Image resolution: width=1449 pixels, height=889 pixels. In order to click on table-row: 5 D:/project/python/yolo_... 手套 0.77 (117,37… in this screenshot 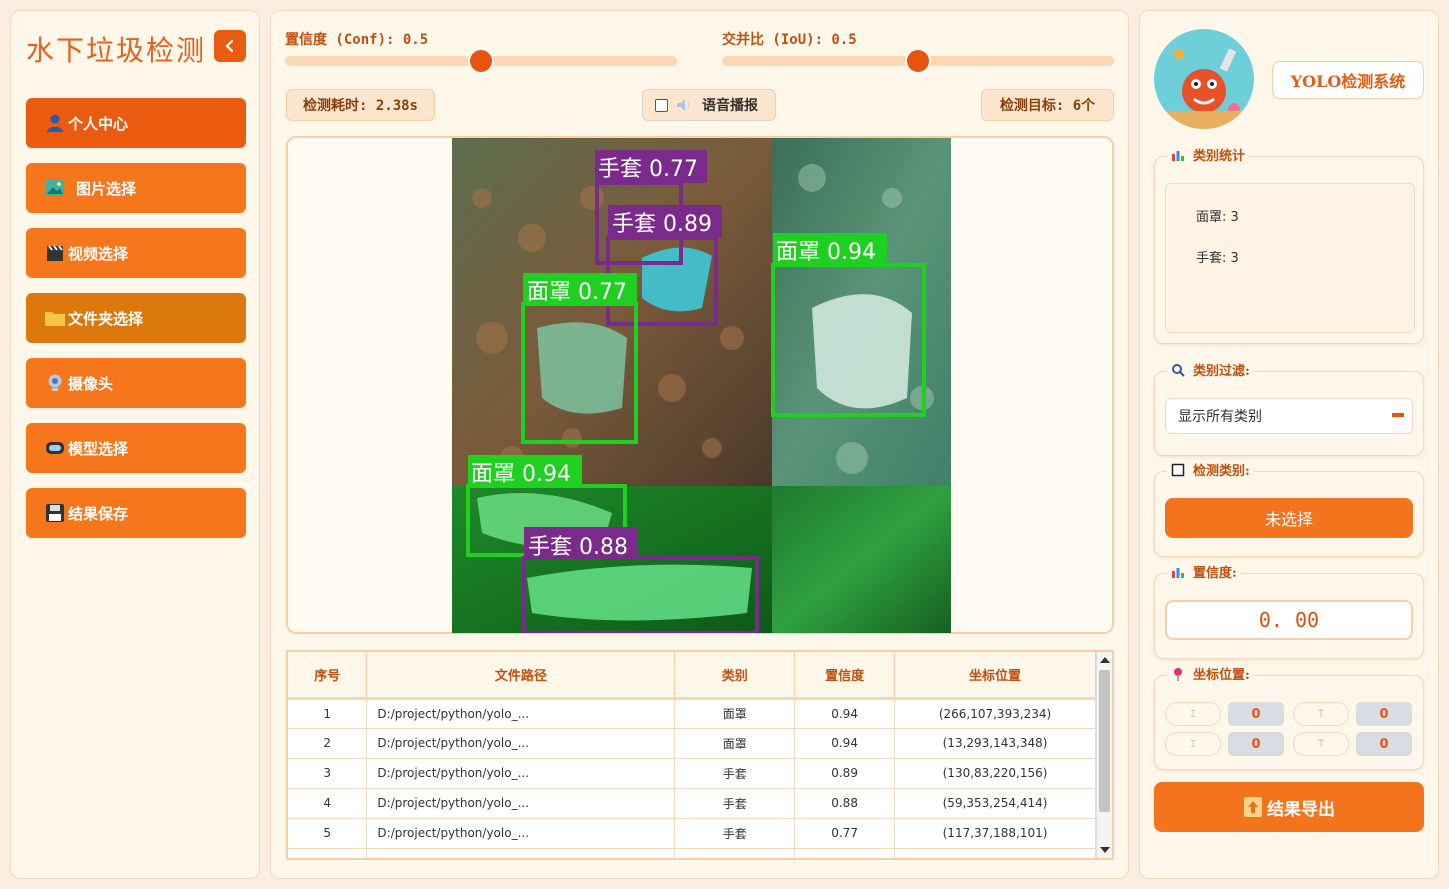, I will do `click(692, 833)`.